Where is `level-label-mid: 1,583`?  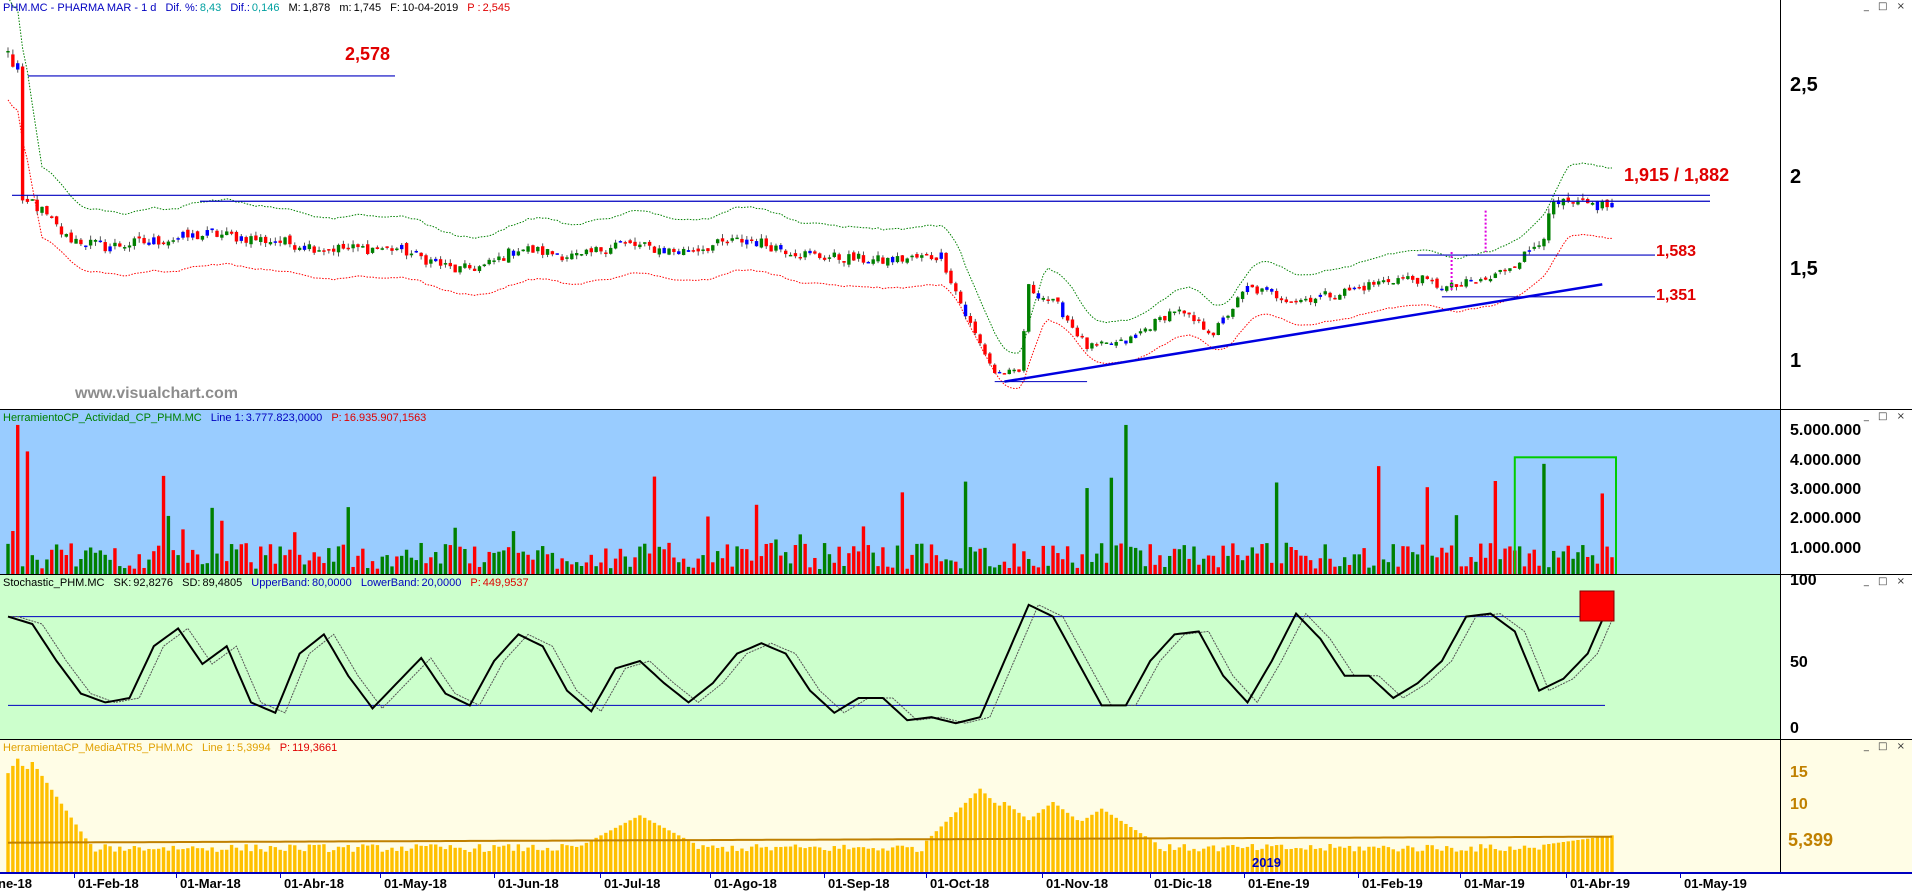 level-label-mid: 1,583 is located at coordinates (1676, 251).